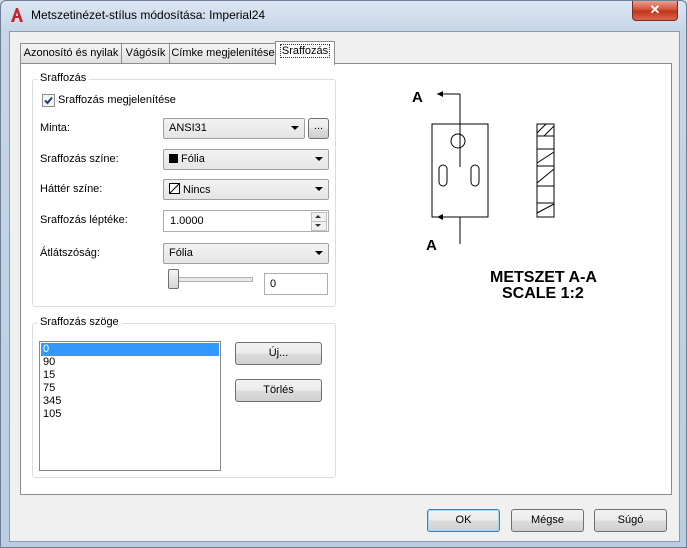  I want to click on preview-caption-line1: METSZET A-A, so click(543, 277).